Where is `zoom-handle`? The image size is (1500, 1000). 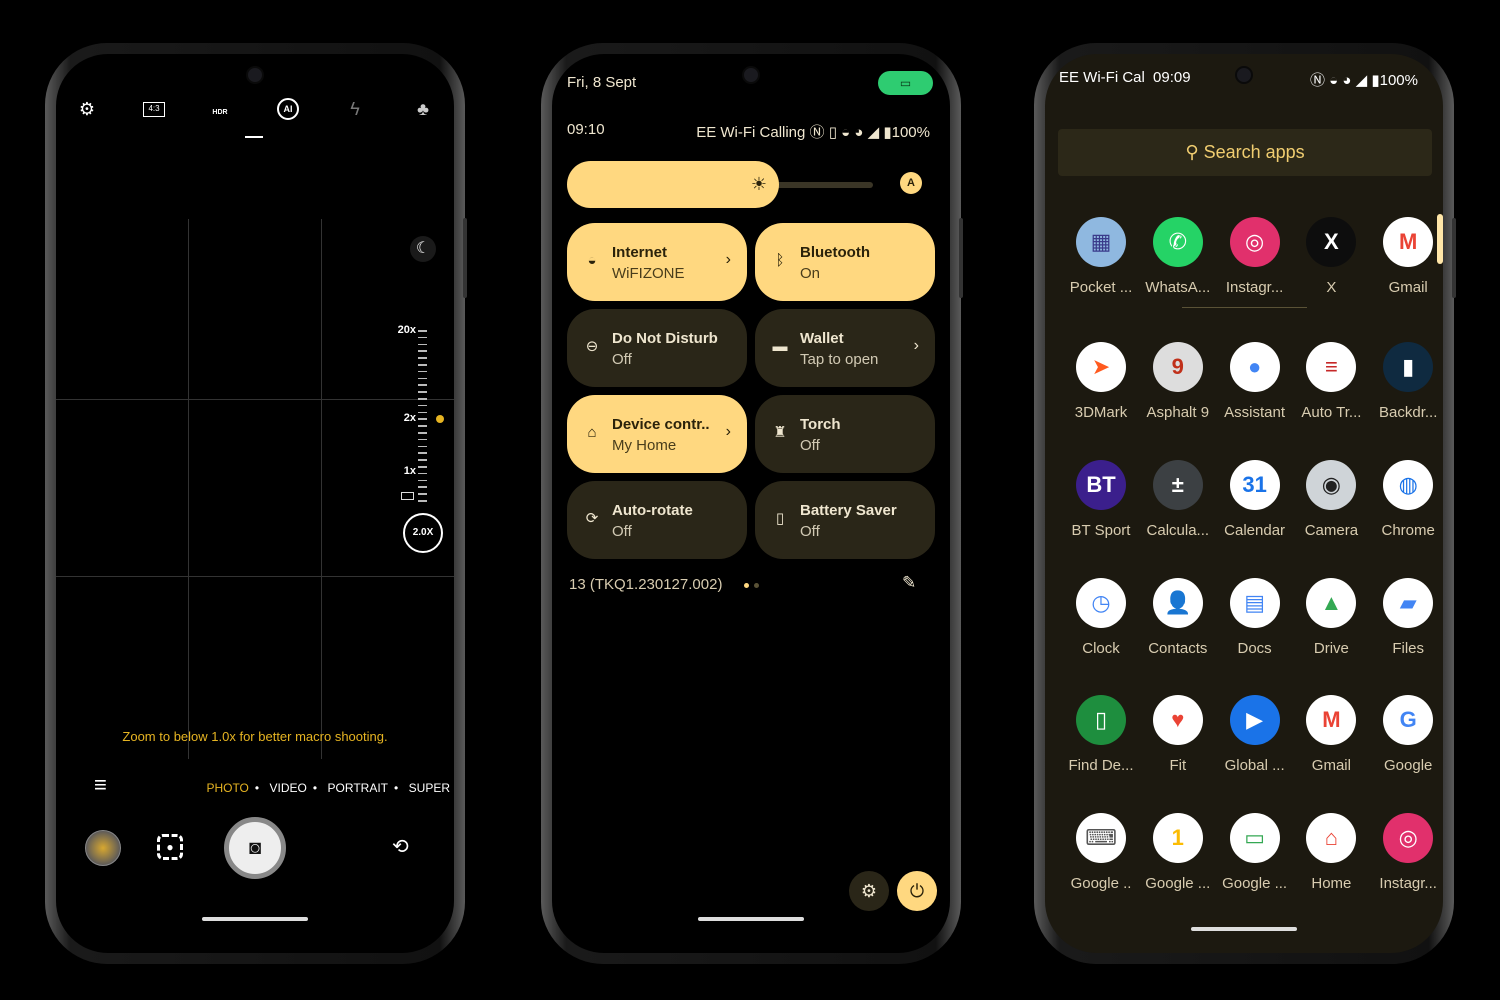 zoom-handle is located at coordinates (440, 419).